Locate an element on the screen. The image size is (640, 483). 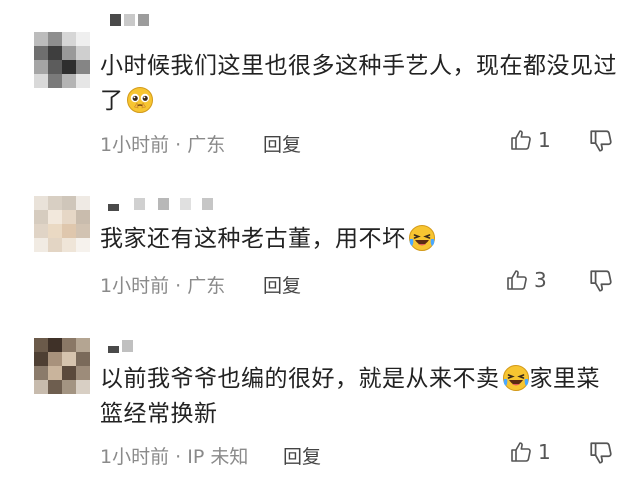
comment-text: 小时候我们这里也很多这种手艺人，现在都没见过了 is located at coordinates (358, 83).